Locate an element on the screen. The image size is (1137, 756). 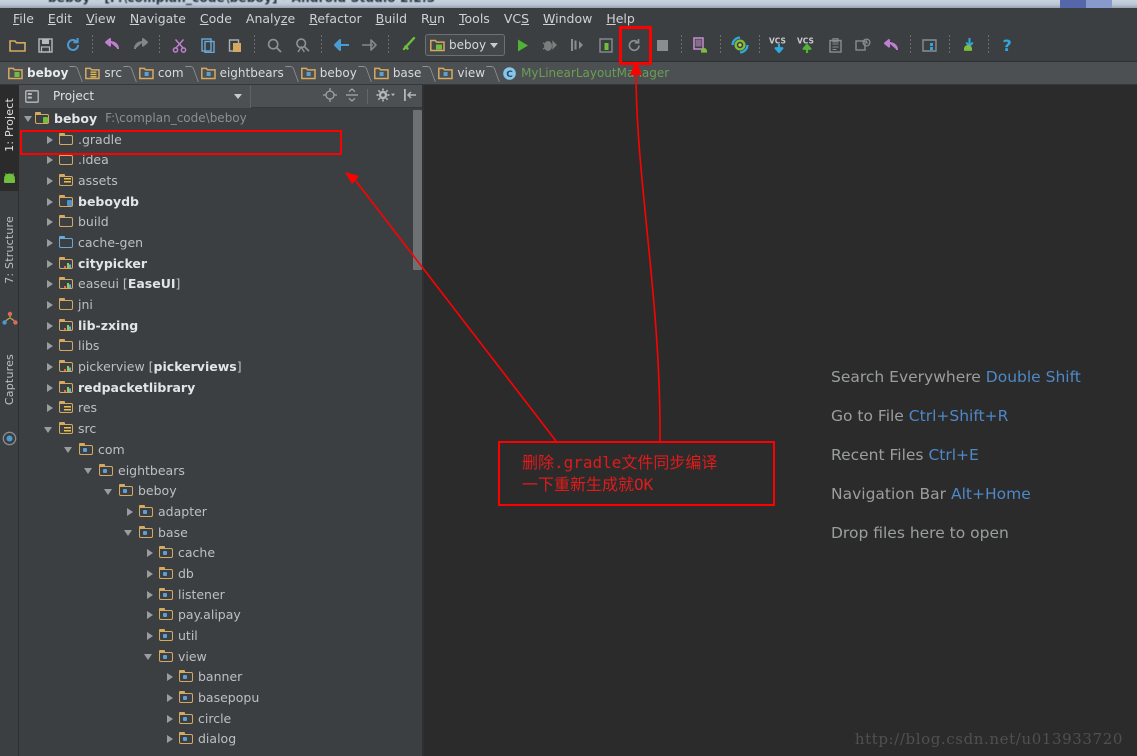
menu-item-window: Window is located at coordinates (567, 18).